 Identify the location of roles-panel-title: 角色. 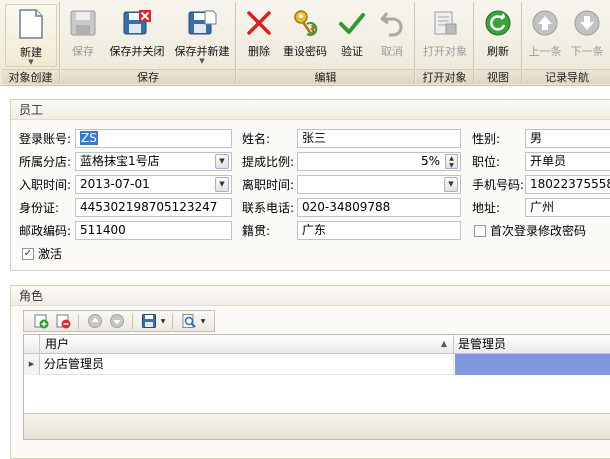
(310, 296).